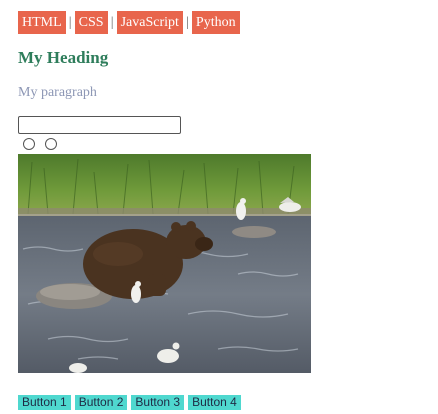 This screenshot has width=438, height=414. I want to click on nav-link-html: HTML, so click(42, 22).